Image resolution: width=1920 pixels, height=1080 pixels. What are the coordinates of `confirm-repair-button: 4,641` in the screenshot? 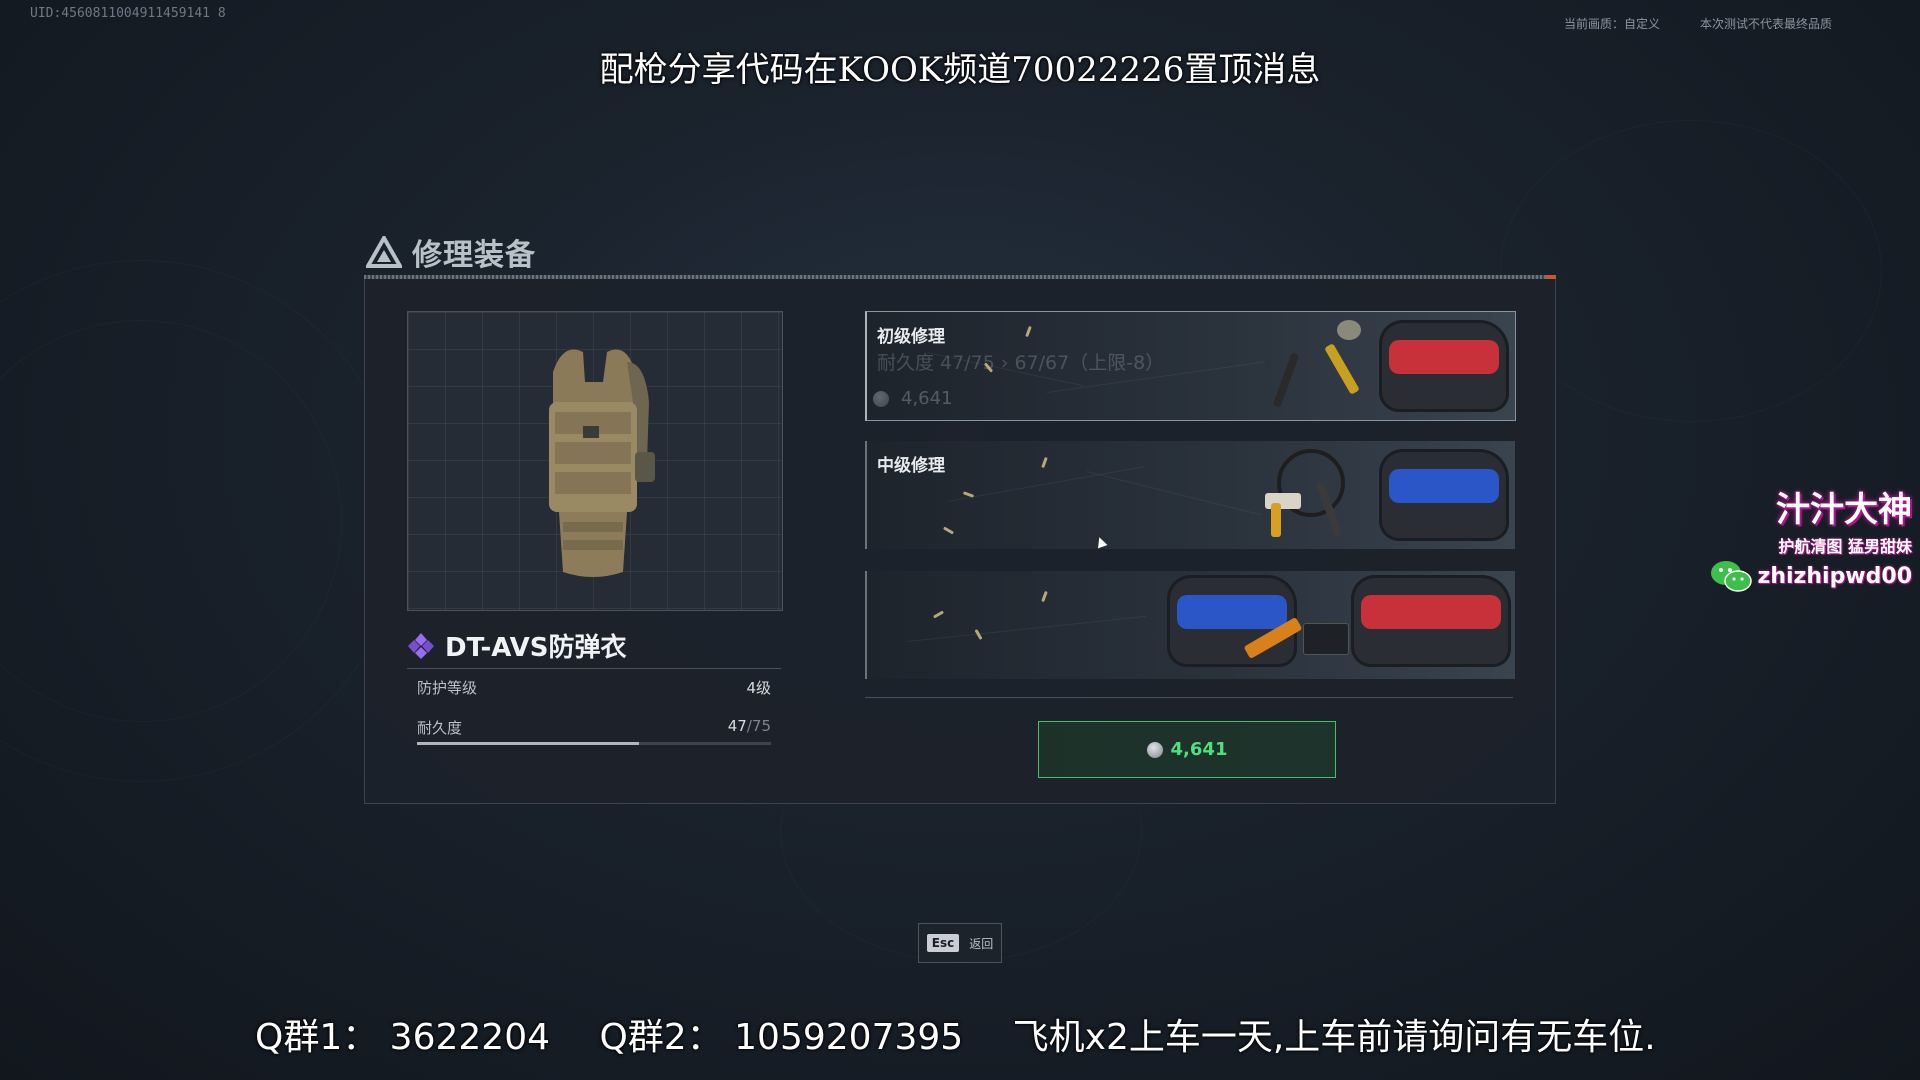 It's located at (1187, 749).